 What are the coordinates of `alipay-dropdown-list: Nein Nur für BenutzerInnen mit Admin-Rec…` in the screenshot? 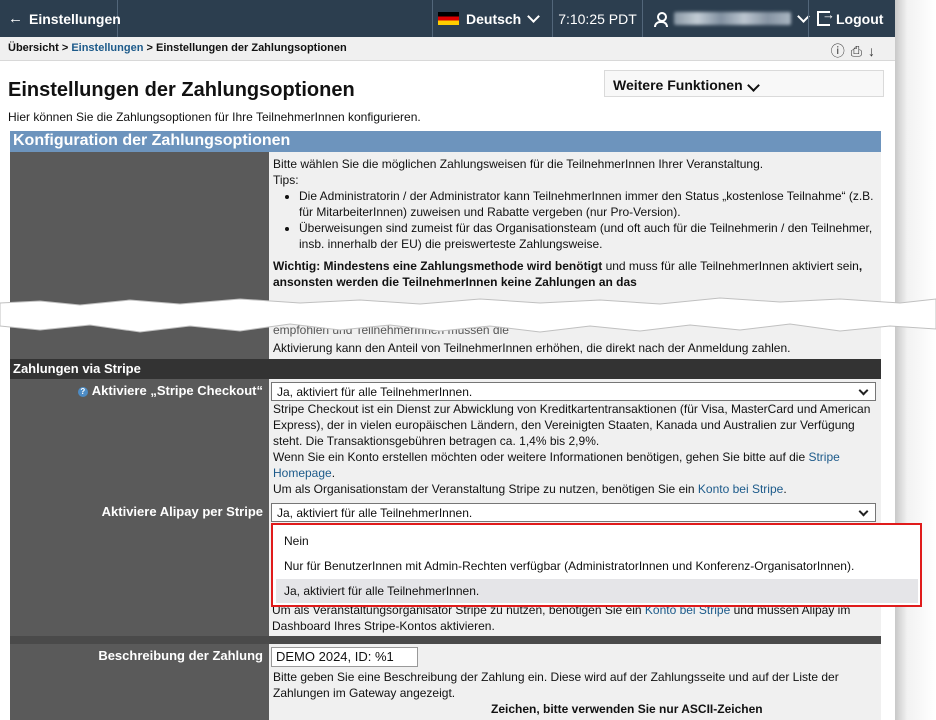 It's located at (596, 565).